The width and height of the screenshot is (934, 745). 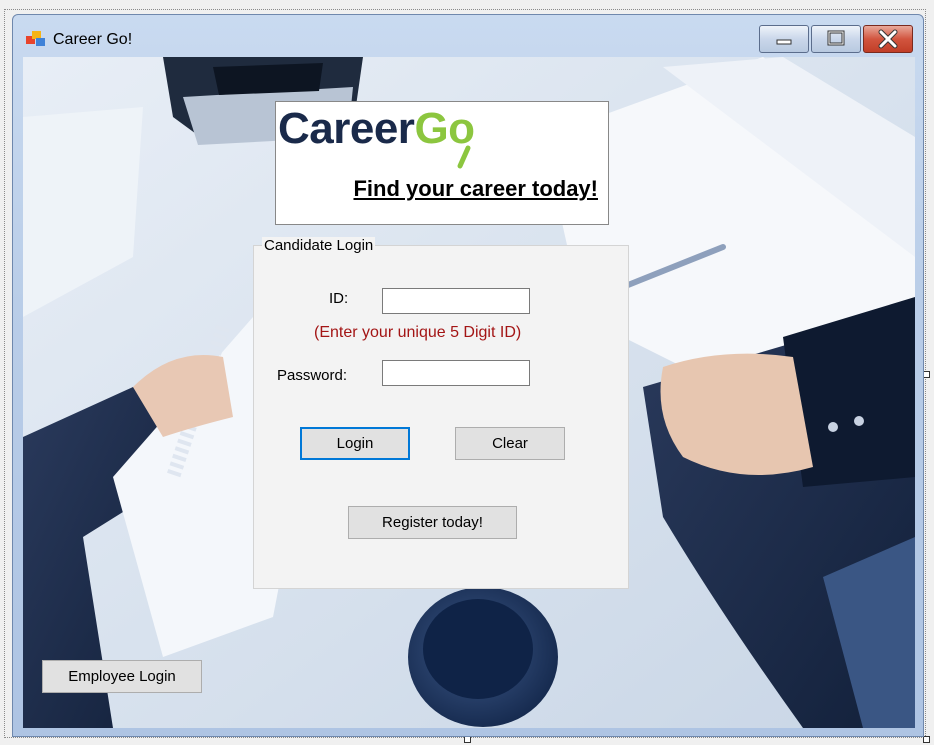 What do you see at coordinates (432, 522) in the screenshot?
I see `register-button: Register today!` at bounding box center [432, 522].